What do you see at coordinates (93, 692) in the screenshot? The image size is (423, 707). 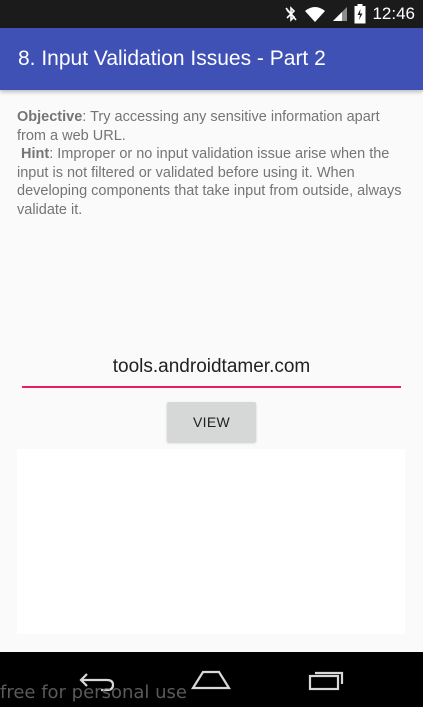 I see `watermark: free for personal use` at bounding box center [93, 692].